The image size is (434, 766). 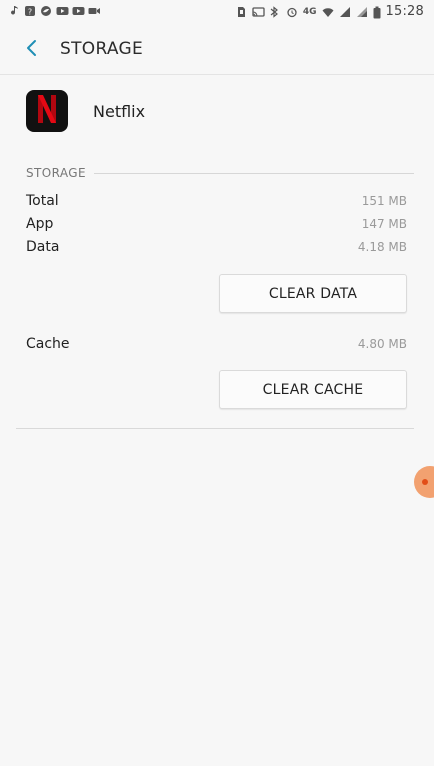 I want to click on chat-leaf-icon, so click(x=46, y=11).